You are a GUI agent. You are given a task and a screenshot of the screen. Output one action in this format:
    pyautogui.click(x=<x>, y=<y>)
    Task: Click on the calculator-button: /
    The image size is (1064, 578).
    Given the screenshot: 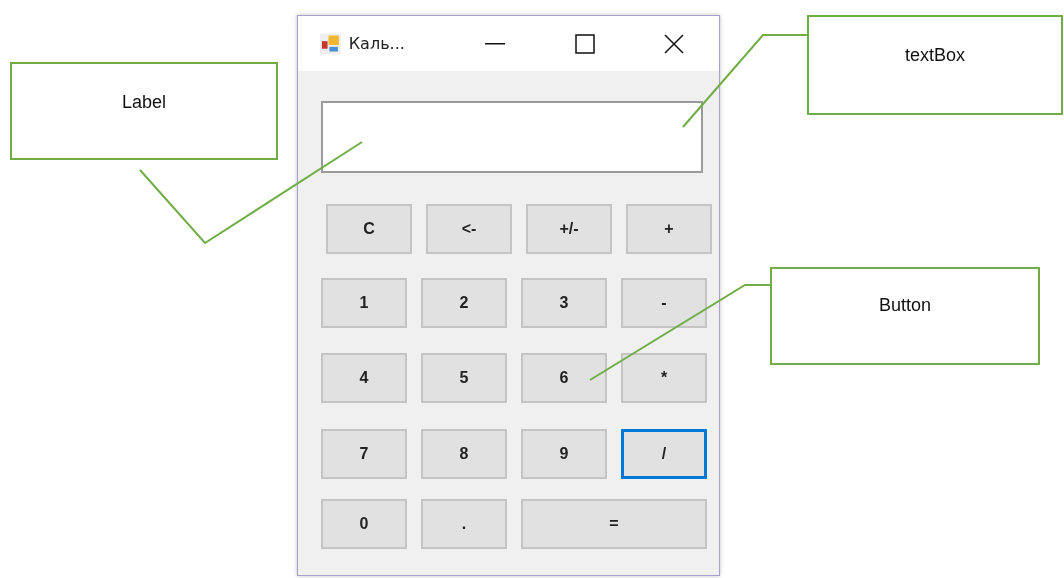 What is the action you would take?
    pyautogui.click(x=664, y=454)
    